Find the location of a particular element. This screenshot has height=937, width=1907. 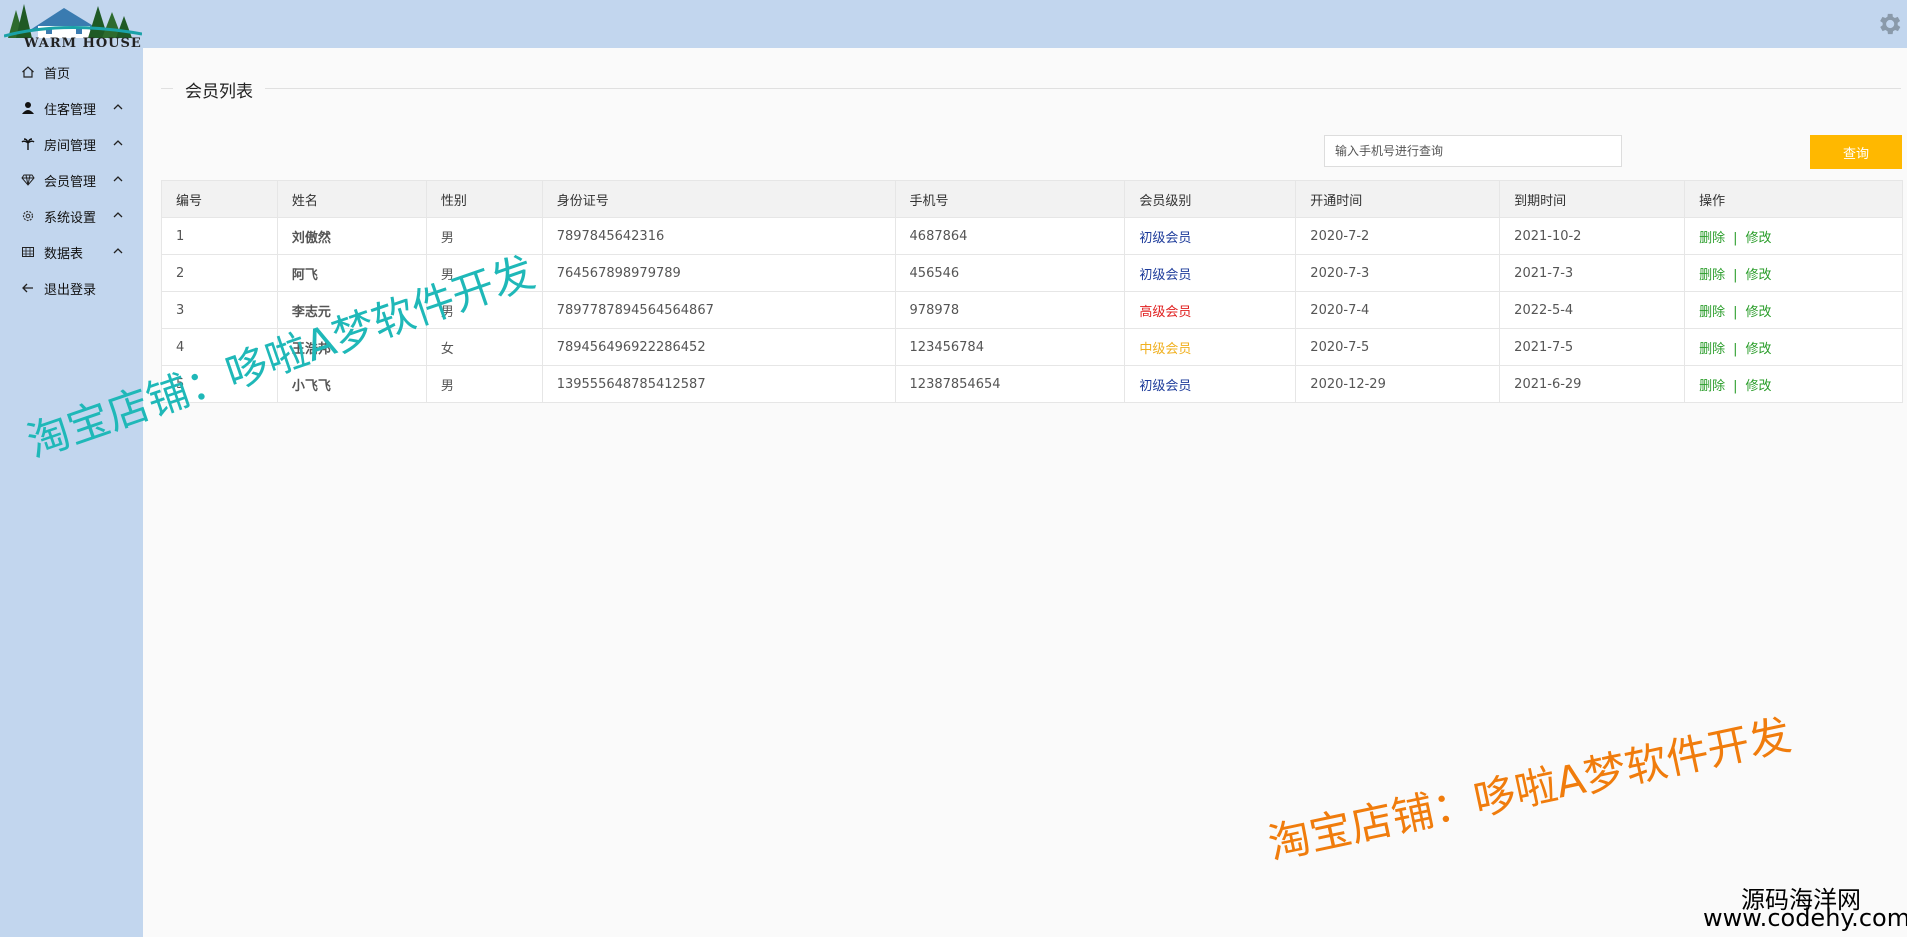

diamond-icon is located at coordinates (28, 180).